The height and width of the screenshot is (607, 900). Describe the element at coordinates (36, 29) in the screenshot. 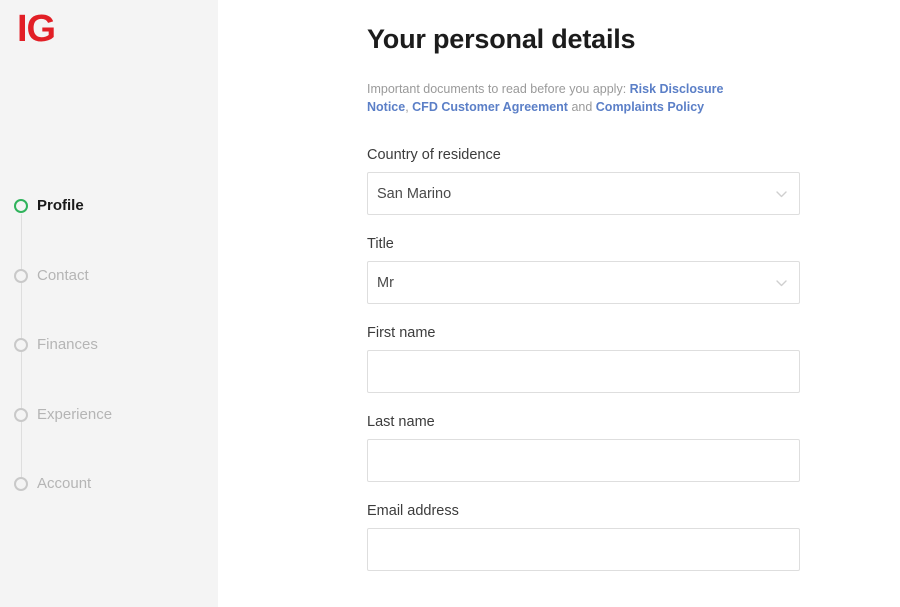

I see `ig-logo: IG` at that location.